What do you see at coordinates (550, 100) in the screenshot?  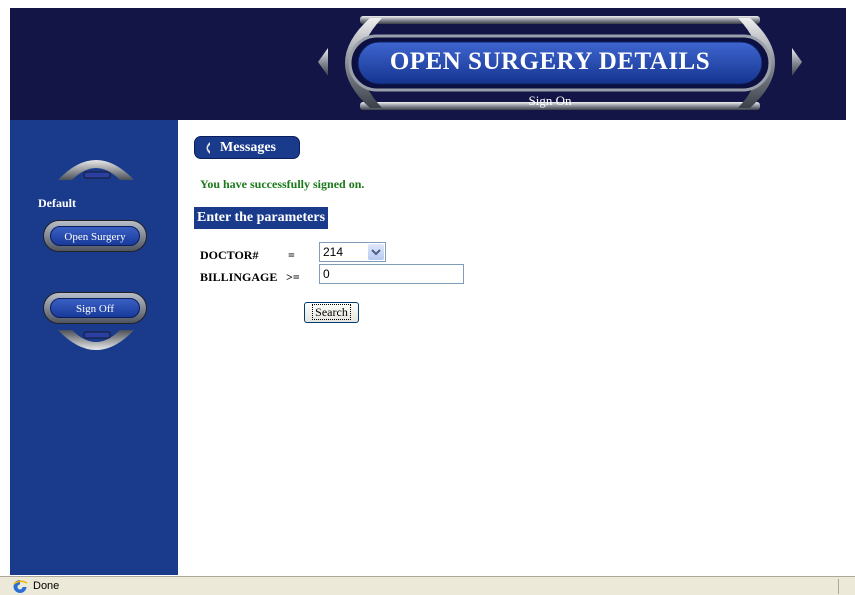 I see `page-subtitle: Sign On` at bounding box center [550, 100].